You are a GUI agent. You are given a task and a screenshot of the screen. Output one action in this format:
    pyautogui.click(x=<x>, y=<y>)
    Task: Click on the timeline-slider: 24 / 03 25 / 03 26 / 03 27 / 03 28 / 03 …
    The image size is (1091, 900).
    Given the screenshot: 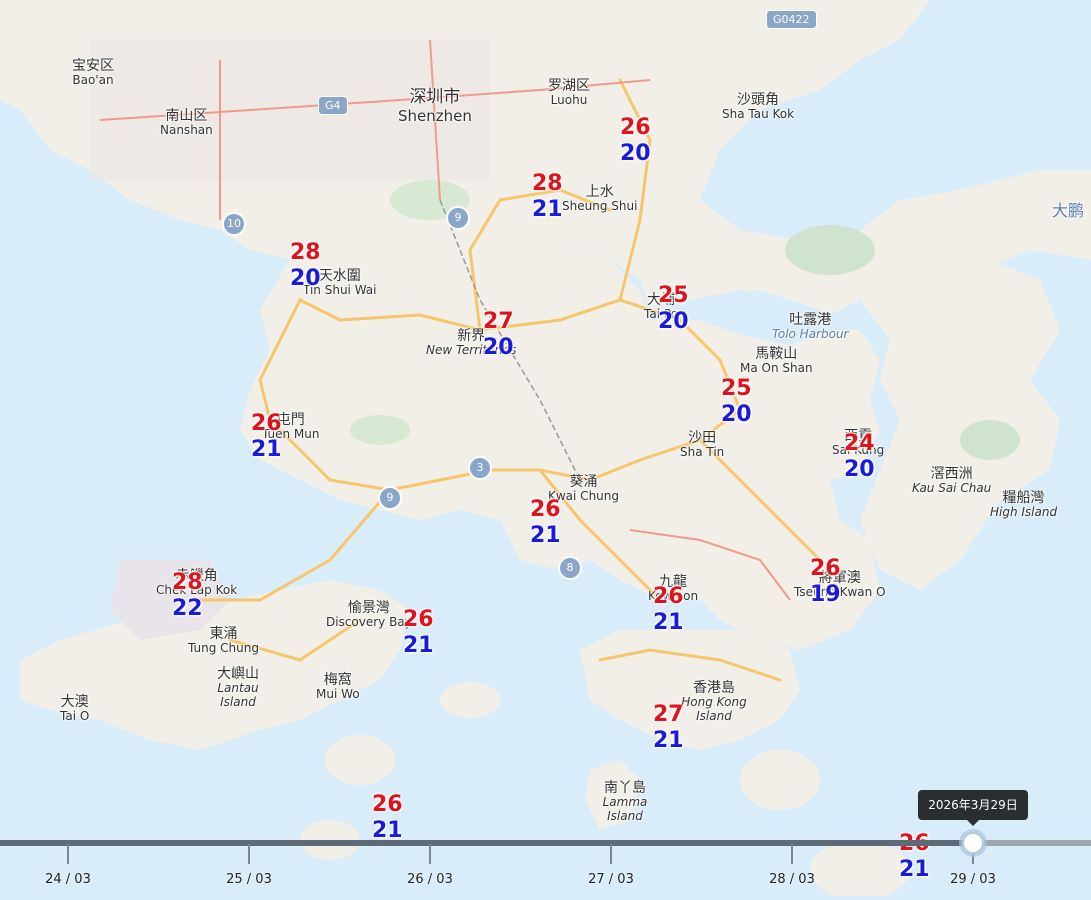 What is the action you would take?
    pyautogui.click(x=545, y=864)
    